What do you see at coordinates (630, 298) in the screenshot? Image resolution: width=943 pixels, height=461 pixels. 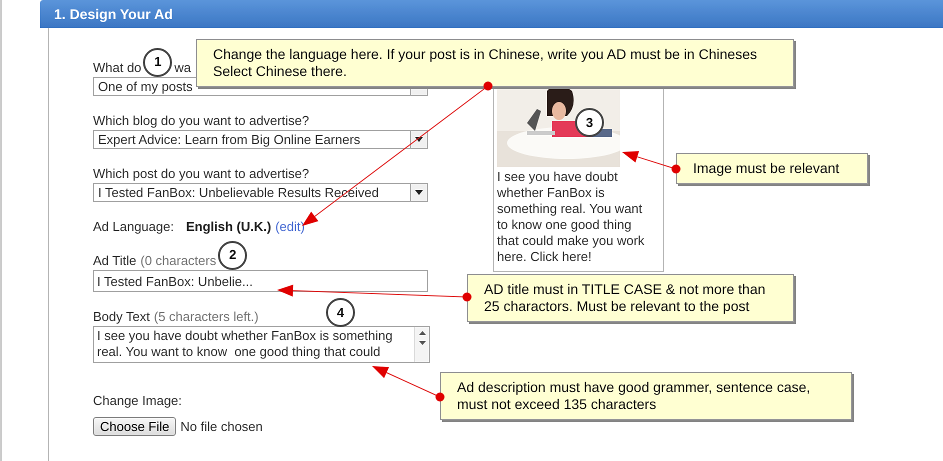 I see `callout-note: AD title must in TITLE CASE & not more than 25 charactors. Must be relevant to the post` at bounding box center [630, 298].